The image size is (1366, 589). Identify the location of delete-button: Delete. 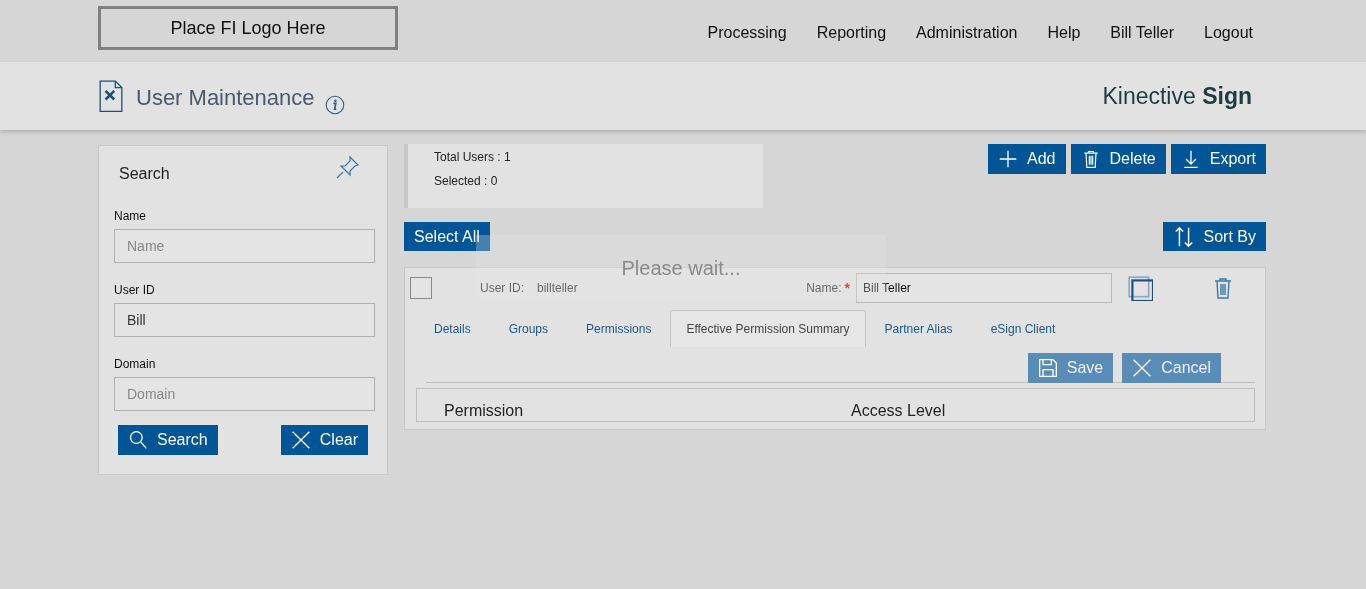
(1118, 159).